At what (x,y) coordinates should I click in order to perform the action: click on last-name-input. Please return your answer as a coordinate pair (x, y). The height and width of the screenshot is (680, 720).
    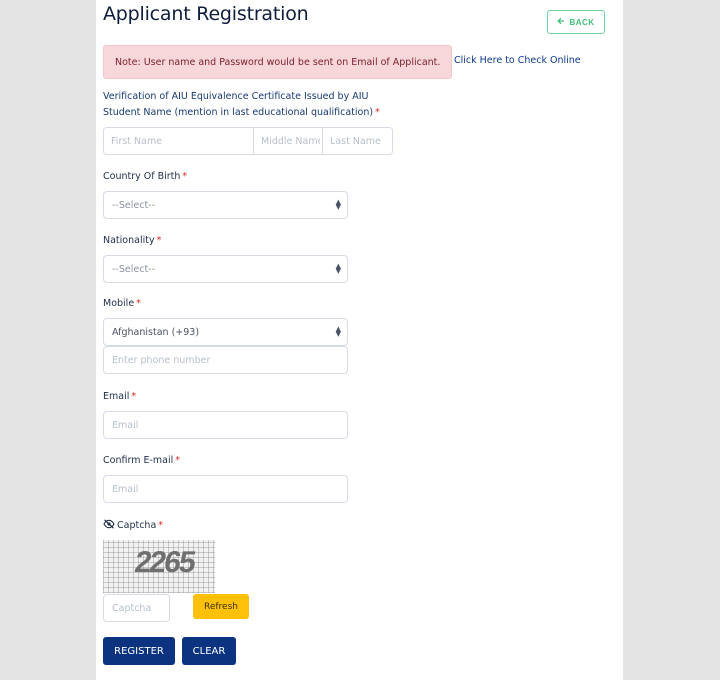
    Looking at the image, I should click on (357, 141).